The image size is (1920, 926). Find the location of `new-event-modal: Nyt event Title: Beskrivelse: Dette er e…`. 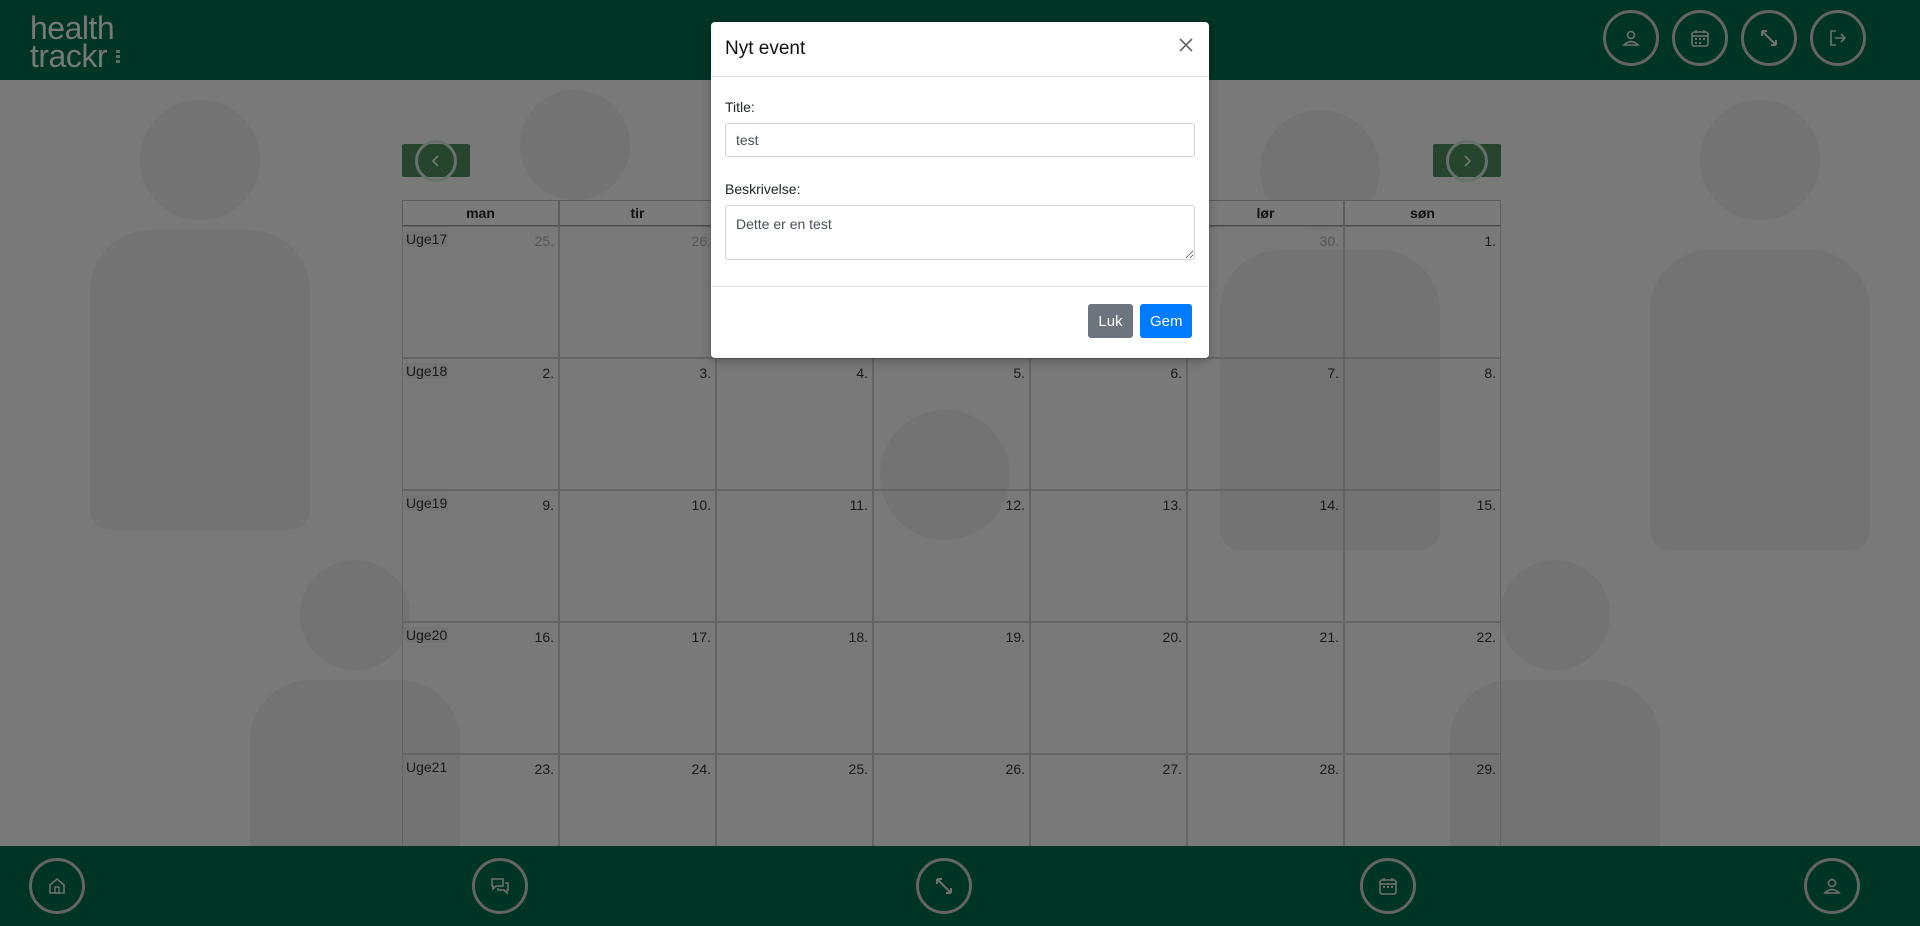

new-event-modal: Nyt event Title: Beskrivelse: Dette er e… is located at coordinates (960, 190).